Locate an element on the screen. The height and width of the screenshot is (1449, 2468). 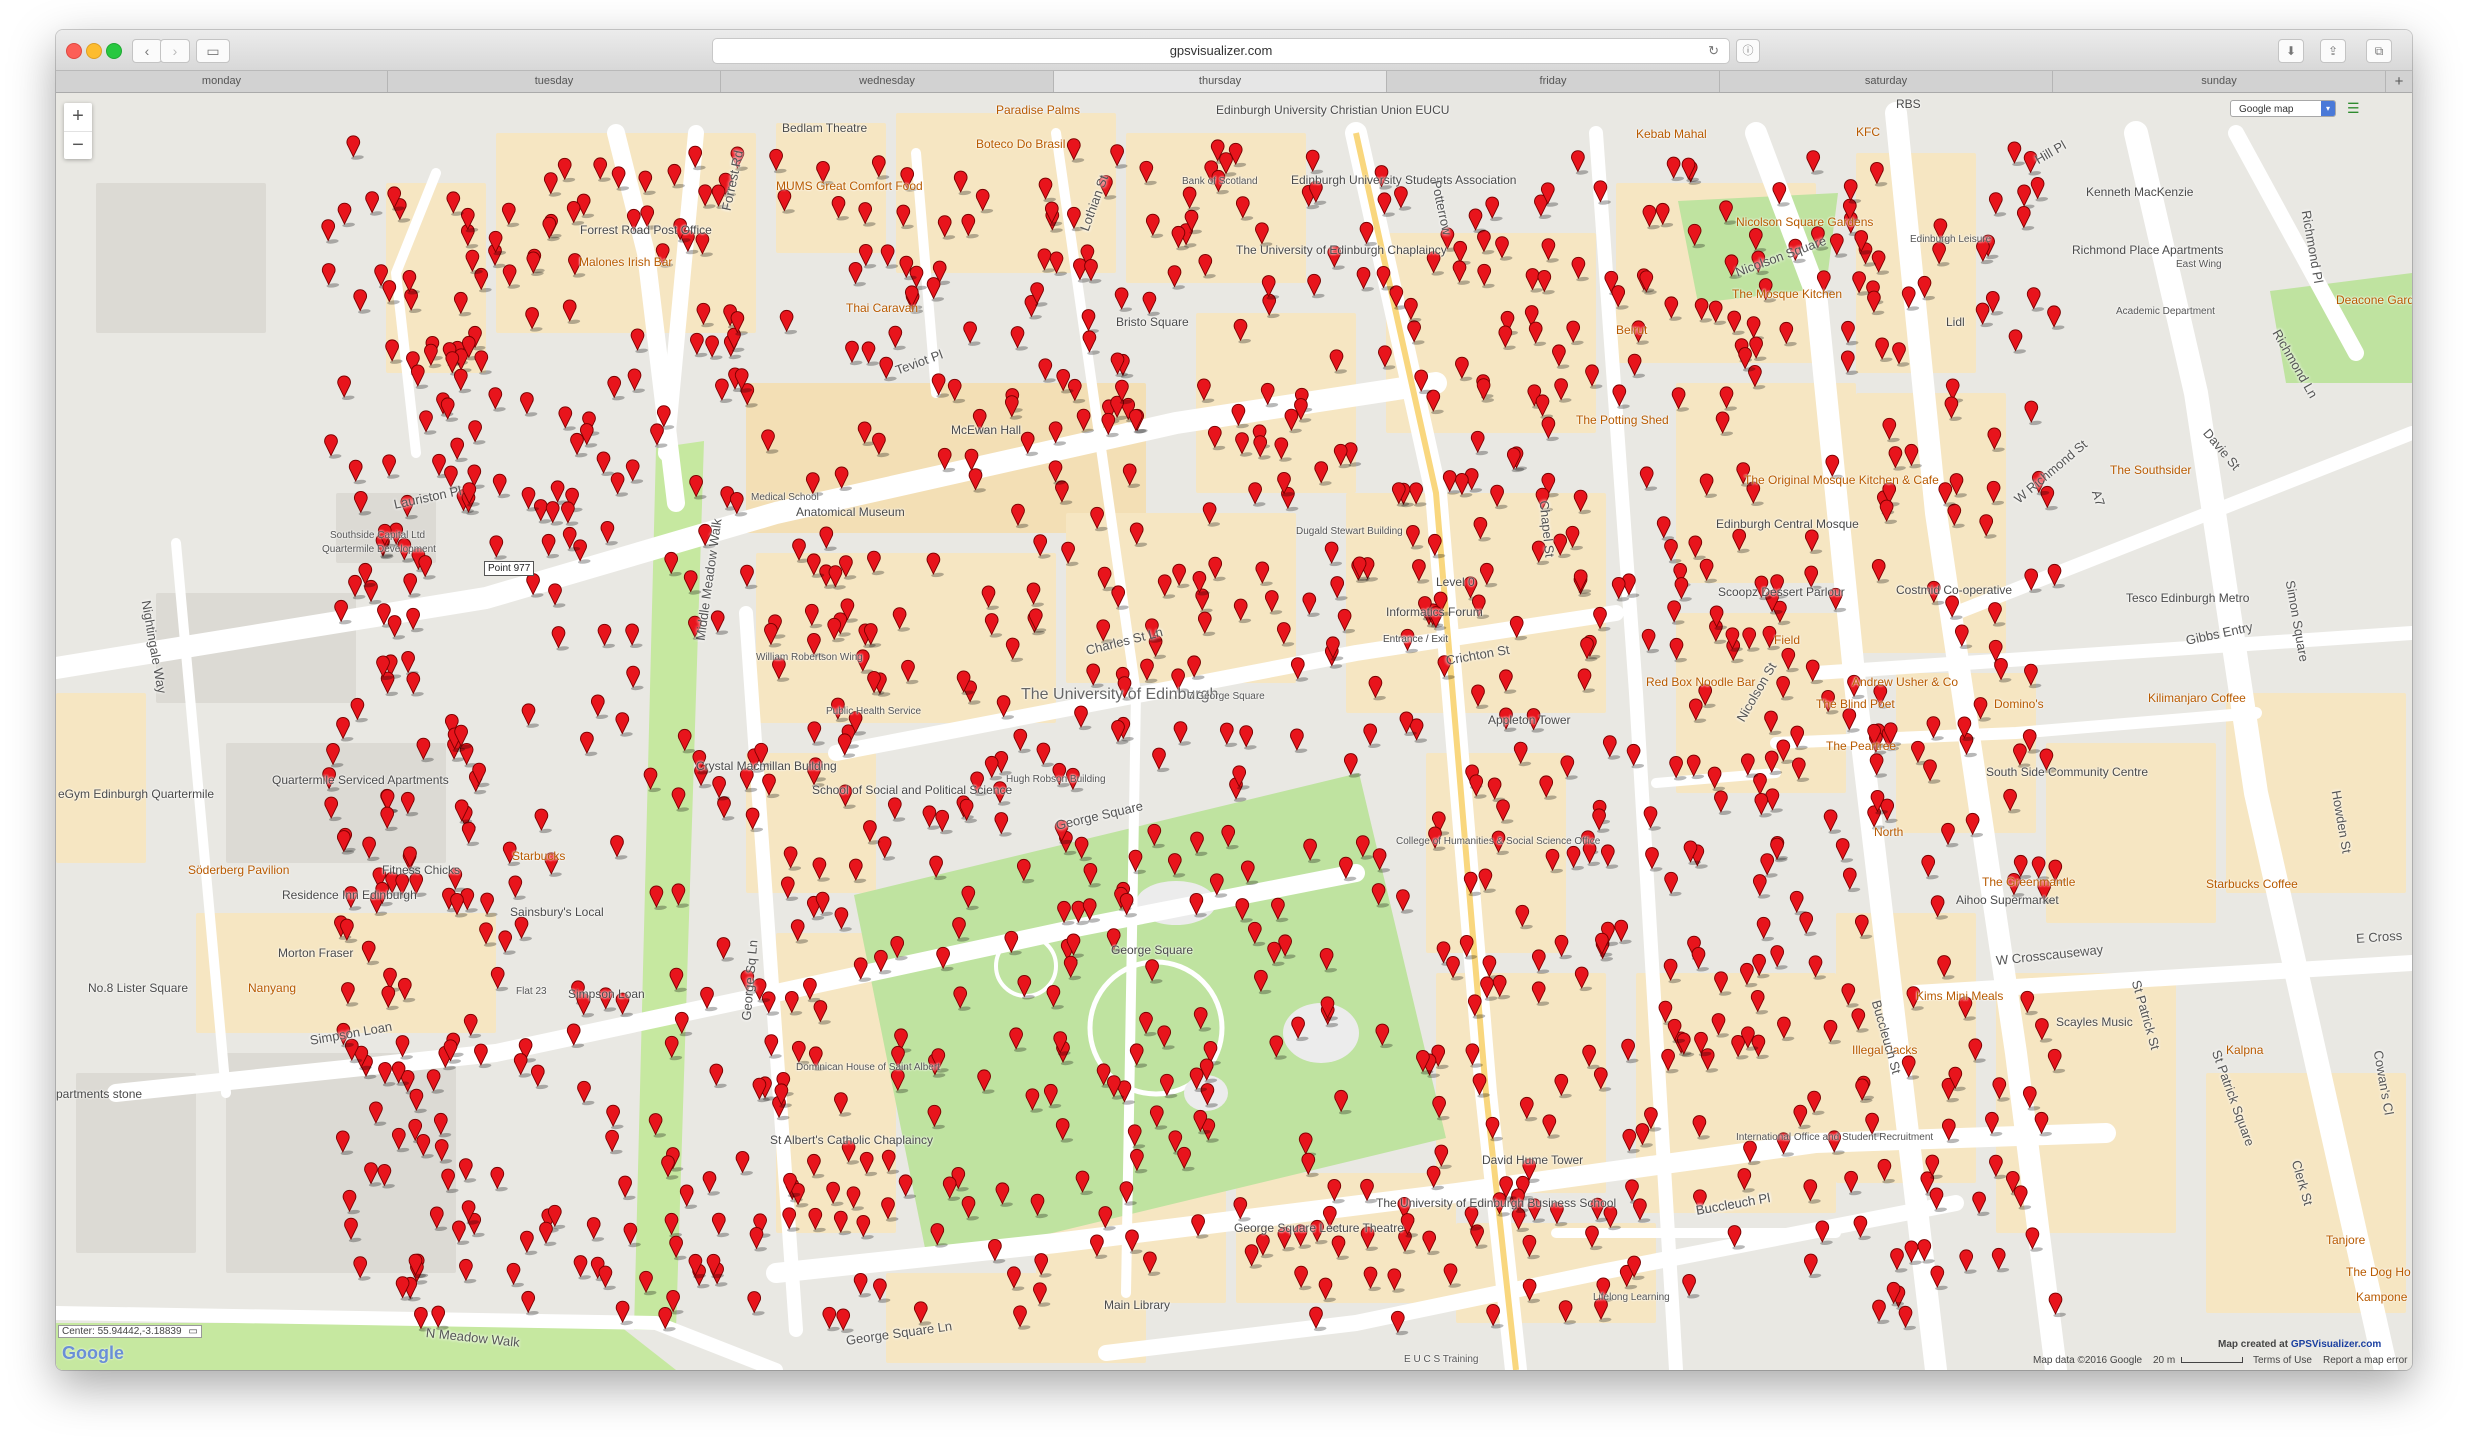
map-place-label: The Southsider is located at coordinates (2150, 470).